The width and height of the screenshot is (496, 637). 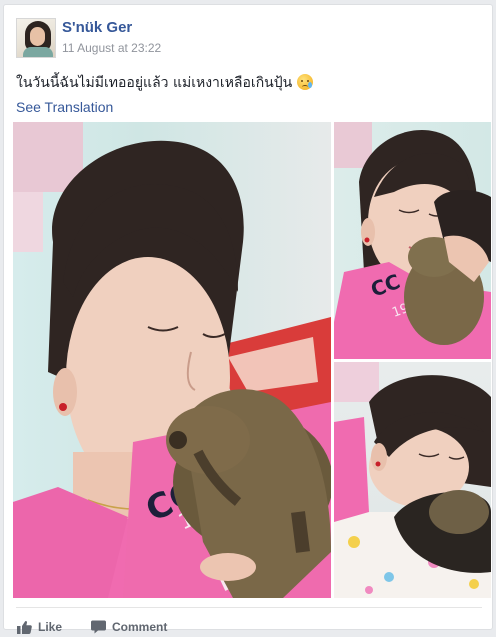 What do you see at coordinates (305, 82) in the screenshot?
I see `crying-face-icon` at bounding box center [305, 82].